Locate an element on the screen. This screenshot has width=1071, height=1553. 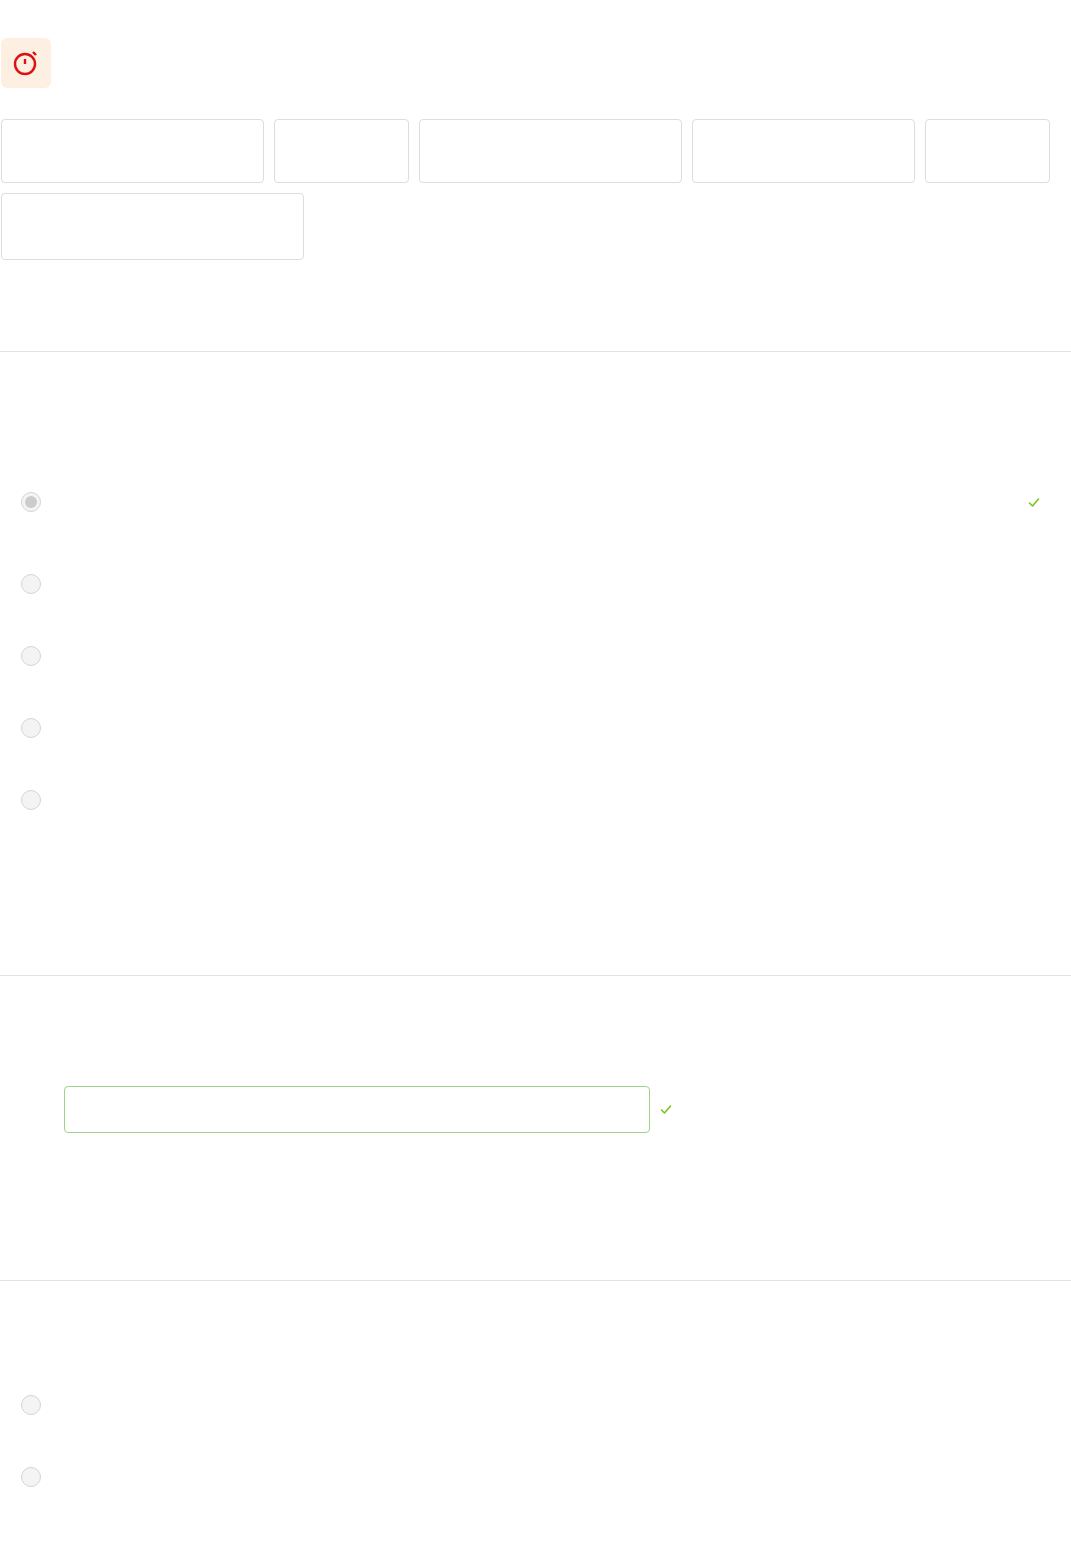
check-icon is located at coordinates (666, 1109).